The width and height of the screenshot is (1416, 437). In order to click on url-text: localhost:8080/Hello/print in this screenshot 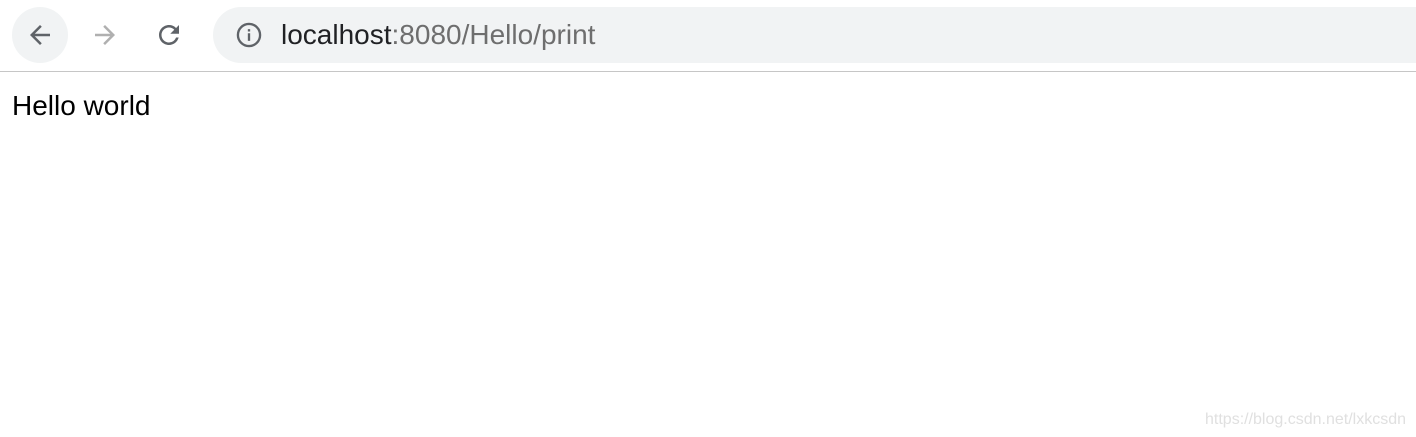, I will do `click(438, 35)`.